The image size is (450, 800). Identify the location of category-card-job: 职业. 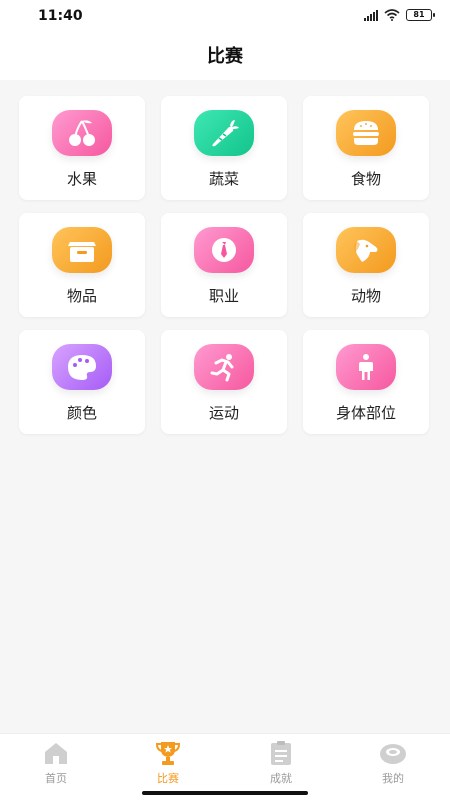
(224, 265).